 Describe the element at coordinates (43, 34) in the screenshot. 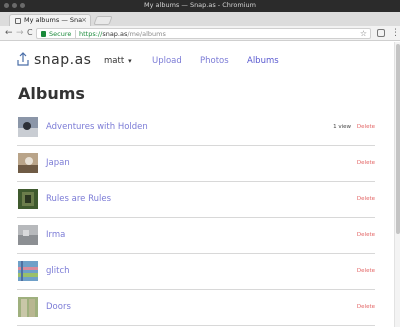

I see `lock-icon` at that location.